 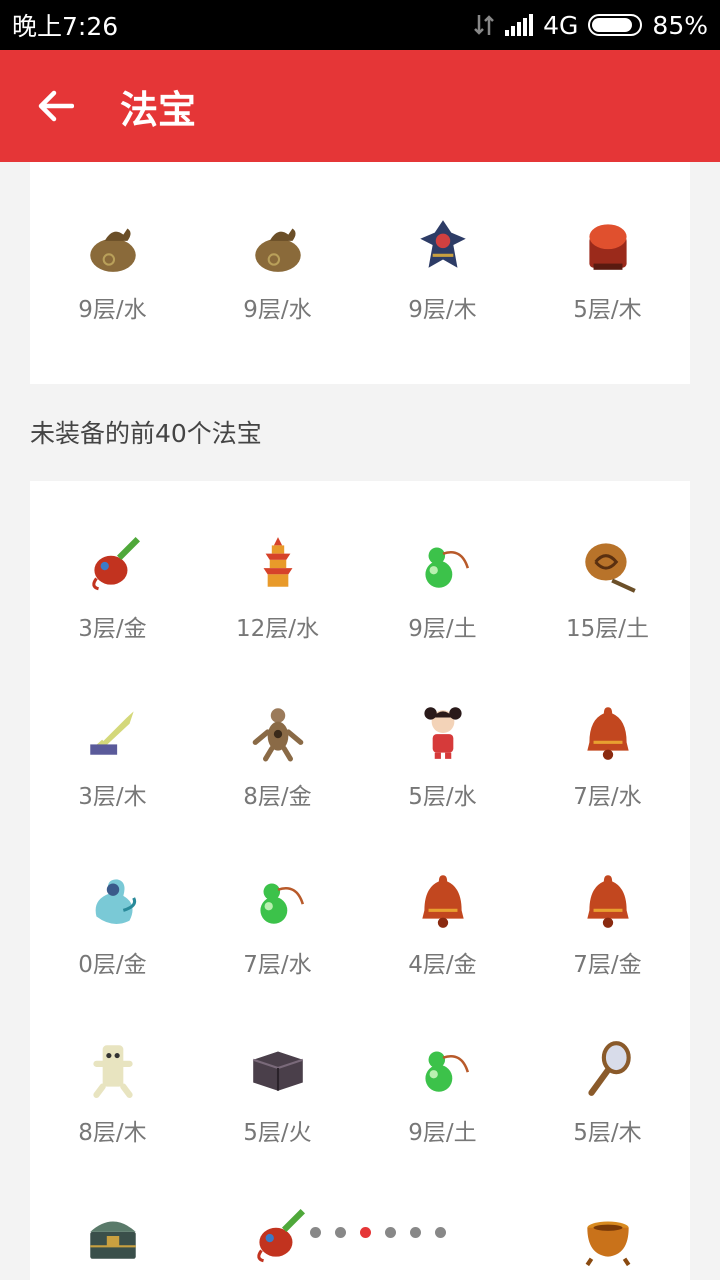 What do you see at coordinates (607, 629) in the screenshot?
I see `item-level-label: 15层/土` at bounding box center [607, 629].